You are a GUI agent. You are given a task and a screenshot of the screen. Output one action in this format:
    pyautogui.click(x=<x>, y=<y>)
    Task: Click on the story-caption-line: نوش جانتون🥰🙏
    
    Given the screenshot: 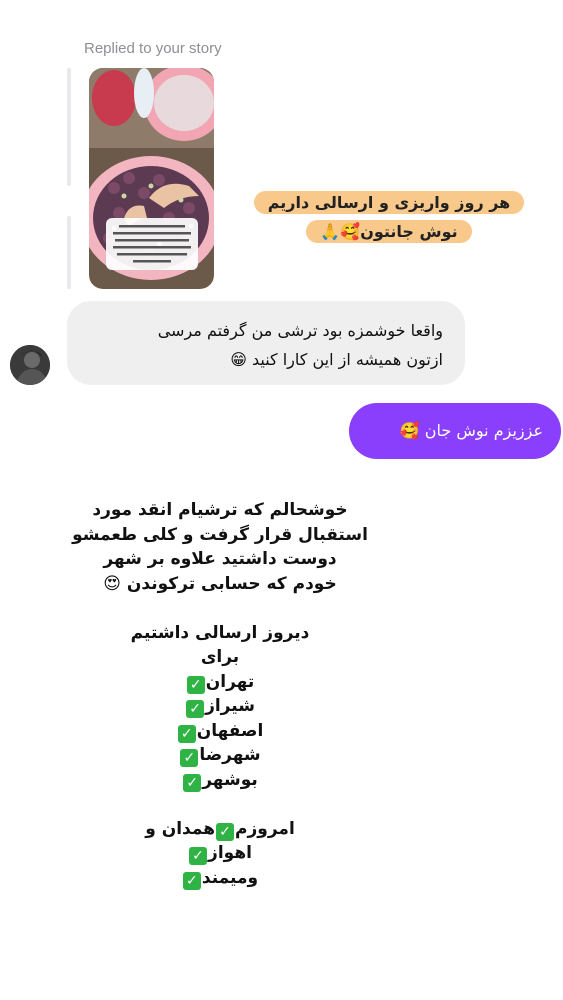 What is the action you would take?
    pyautogui.click(x=389, y=231)
    